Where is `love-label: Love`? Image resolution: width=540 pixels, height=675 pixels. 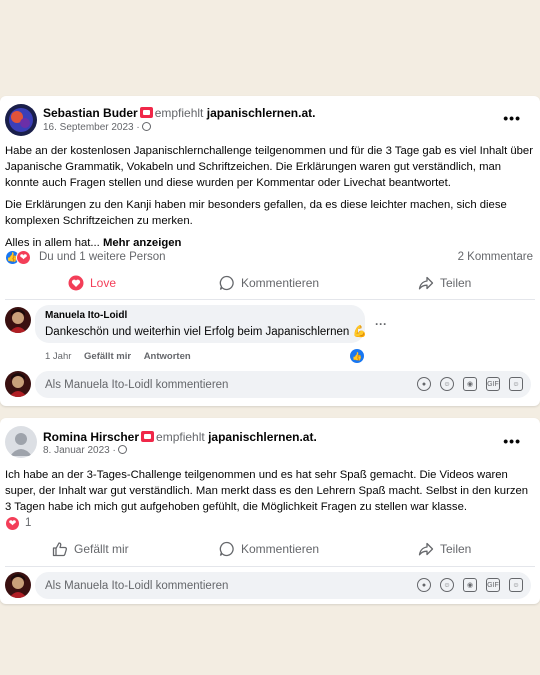 love-label: Love is located at coordinates (103, 283).